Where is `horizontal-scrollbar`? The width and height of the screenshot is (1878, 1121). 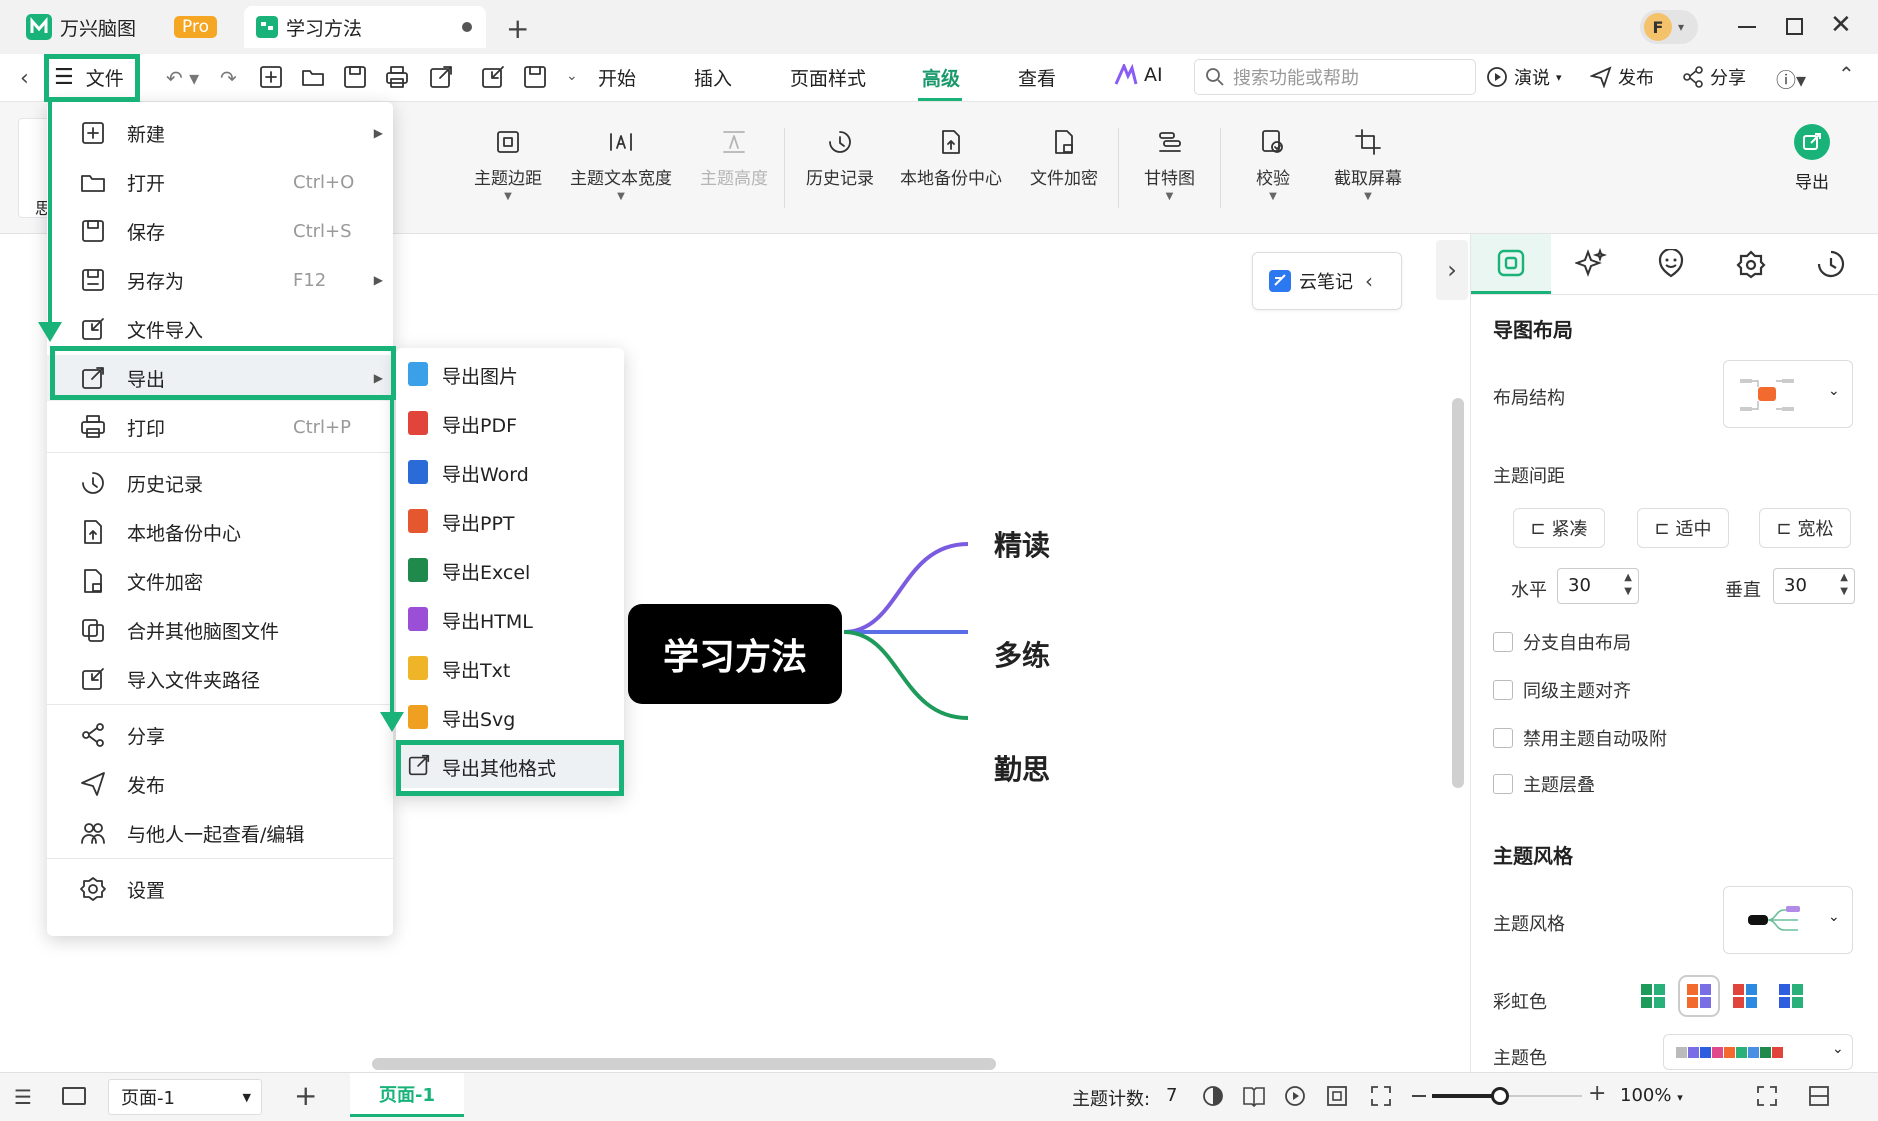
horizontal-scrollbar is located at coordinates (684, 1064).